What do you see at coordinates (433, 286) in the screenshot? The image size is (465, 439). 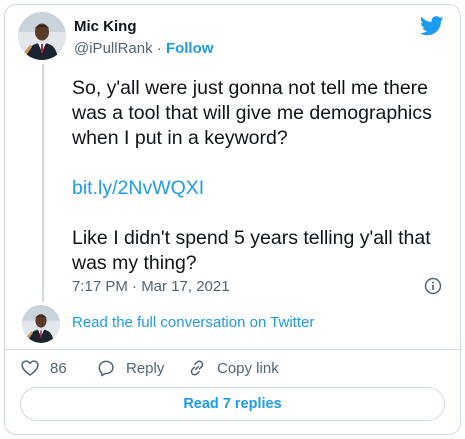 I see `info-icon` at bounding box center [433, 286].